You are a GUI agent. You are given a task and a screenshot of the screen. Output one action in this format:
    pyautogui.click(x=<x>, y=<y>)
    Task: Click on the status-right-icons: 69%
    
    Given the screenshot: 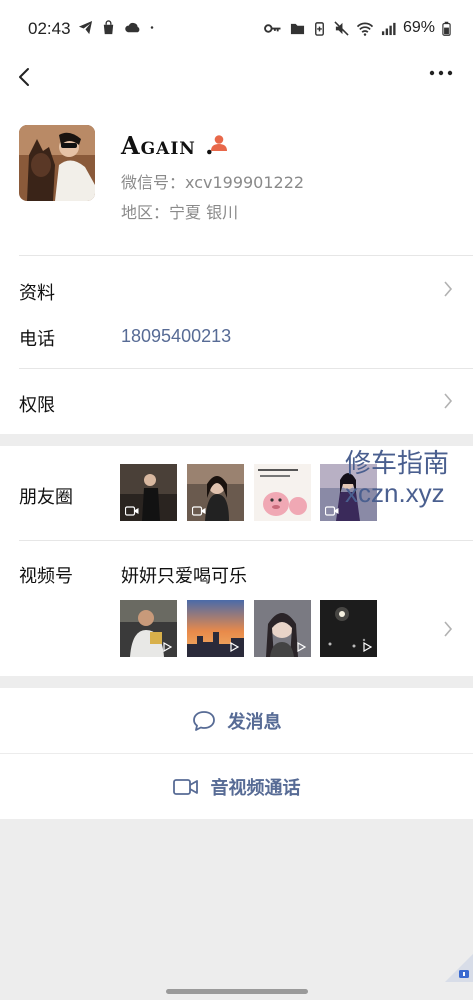 What is the action you would take?
    pyautogui.click(x=357, y=28)
    